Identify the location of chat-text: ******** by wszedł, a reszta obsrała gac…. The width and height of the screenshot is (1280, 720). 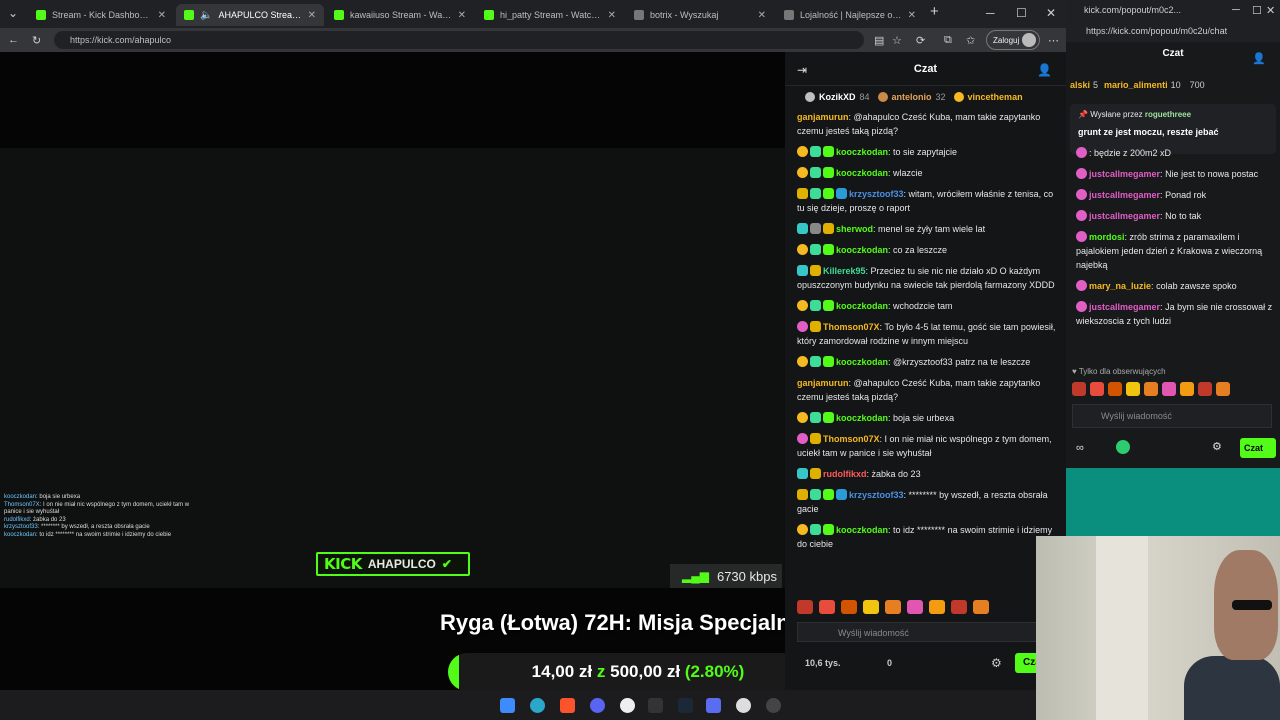
(922, 502).